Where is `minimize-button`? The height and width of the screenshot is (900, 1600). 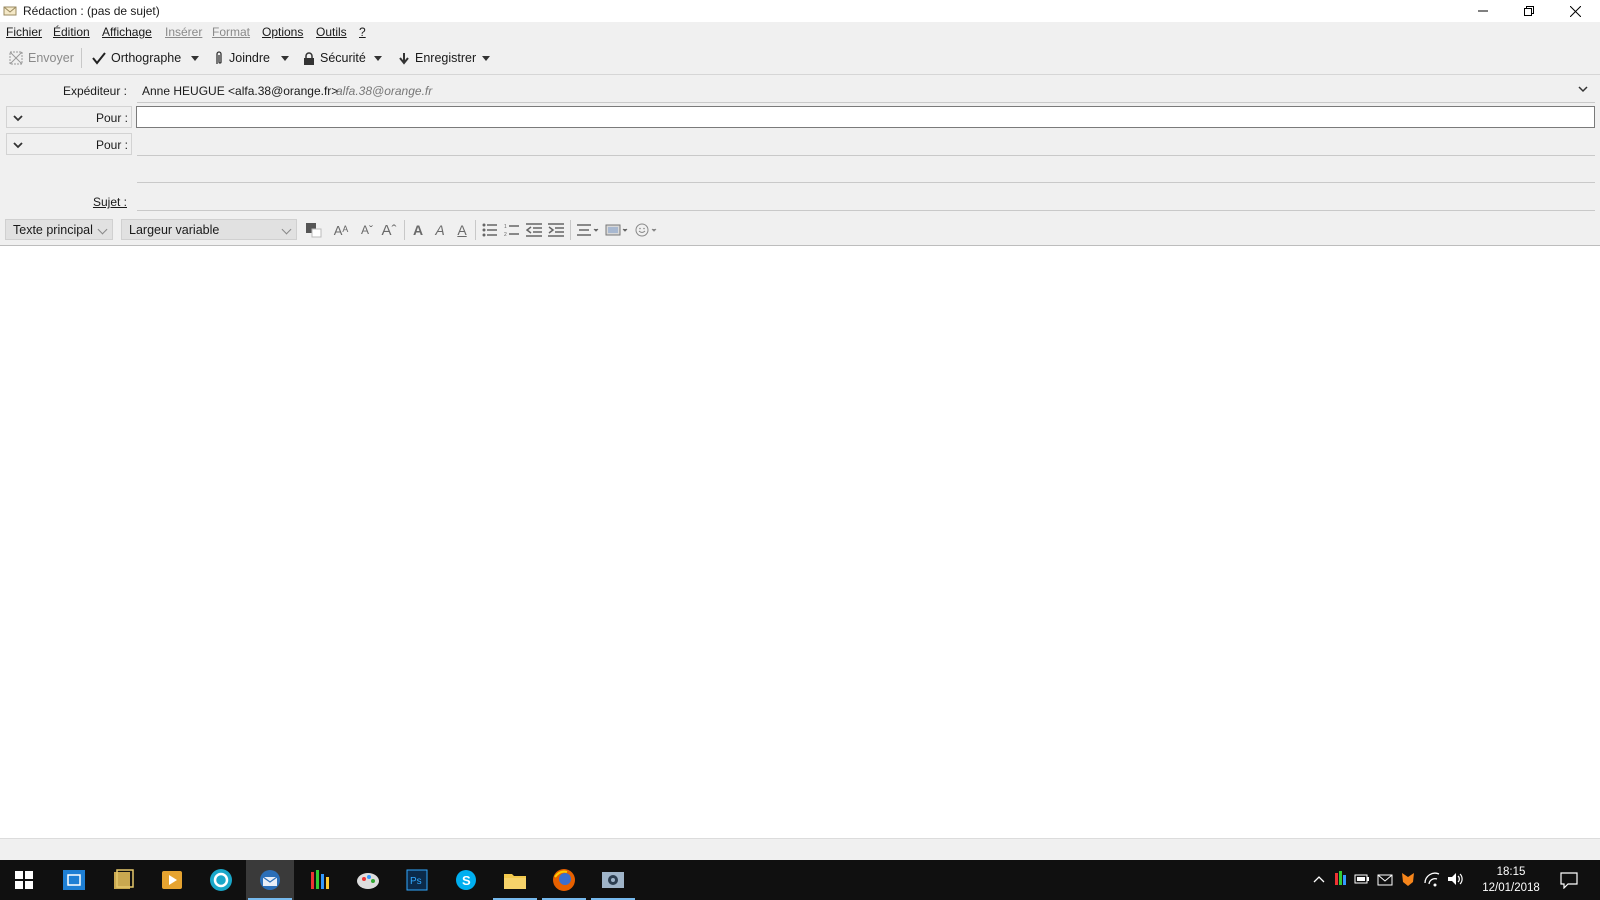
minimize-button is located at coordinates (1483, 11).